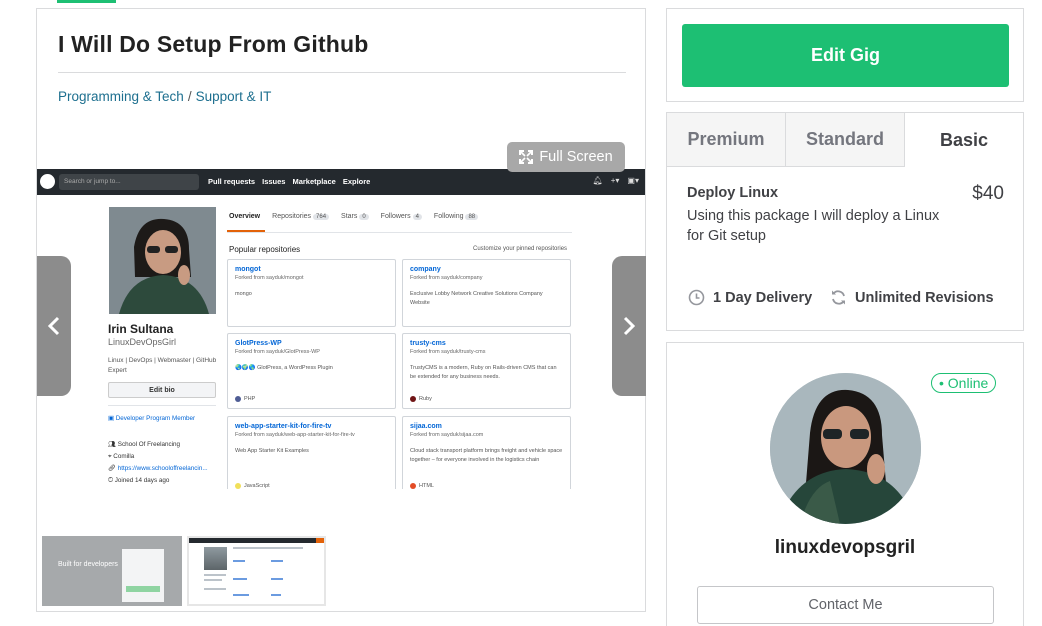  What do you see at coordinates (256, 571) in the screenshot?
I see `gallery-thumbnail-active` at bounding box center [256, 571].